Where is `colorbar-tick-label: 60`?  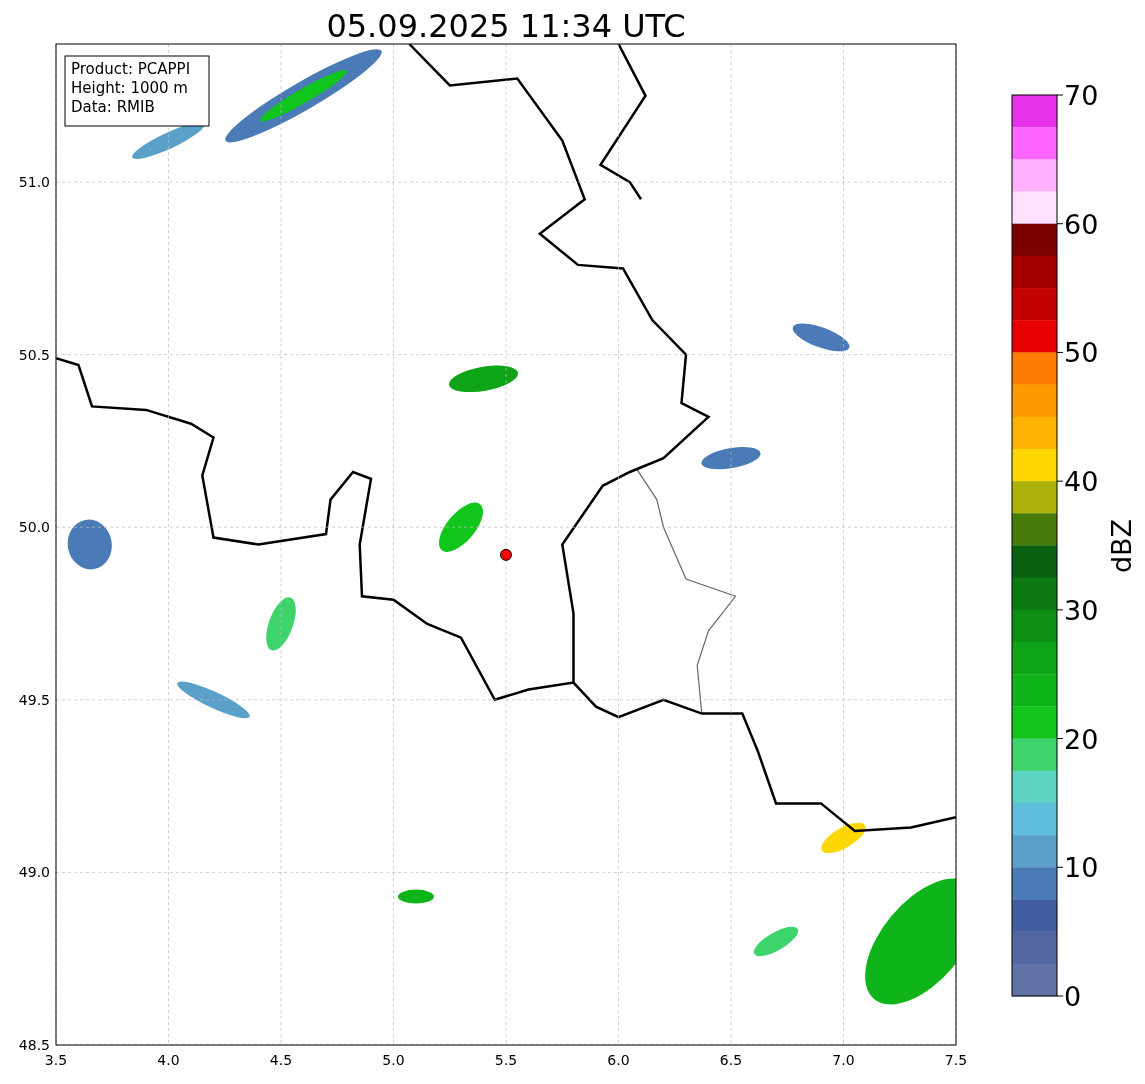
colorbar-tick-label: 60 is located at coordinates (1081, 224).